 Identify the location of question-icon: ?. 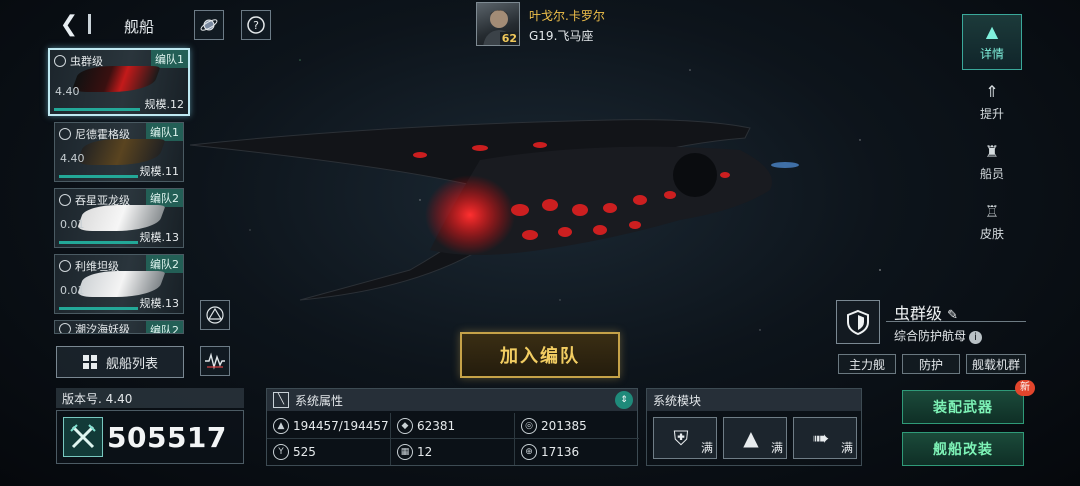
(256, 25).